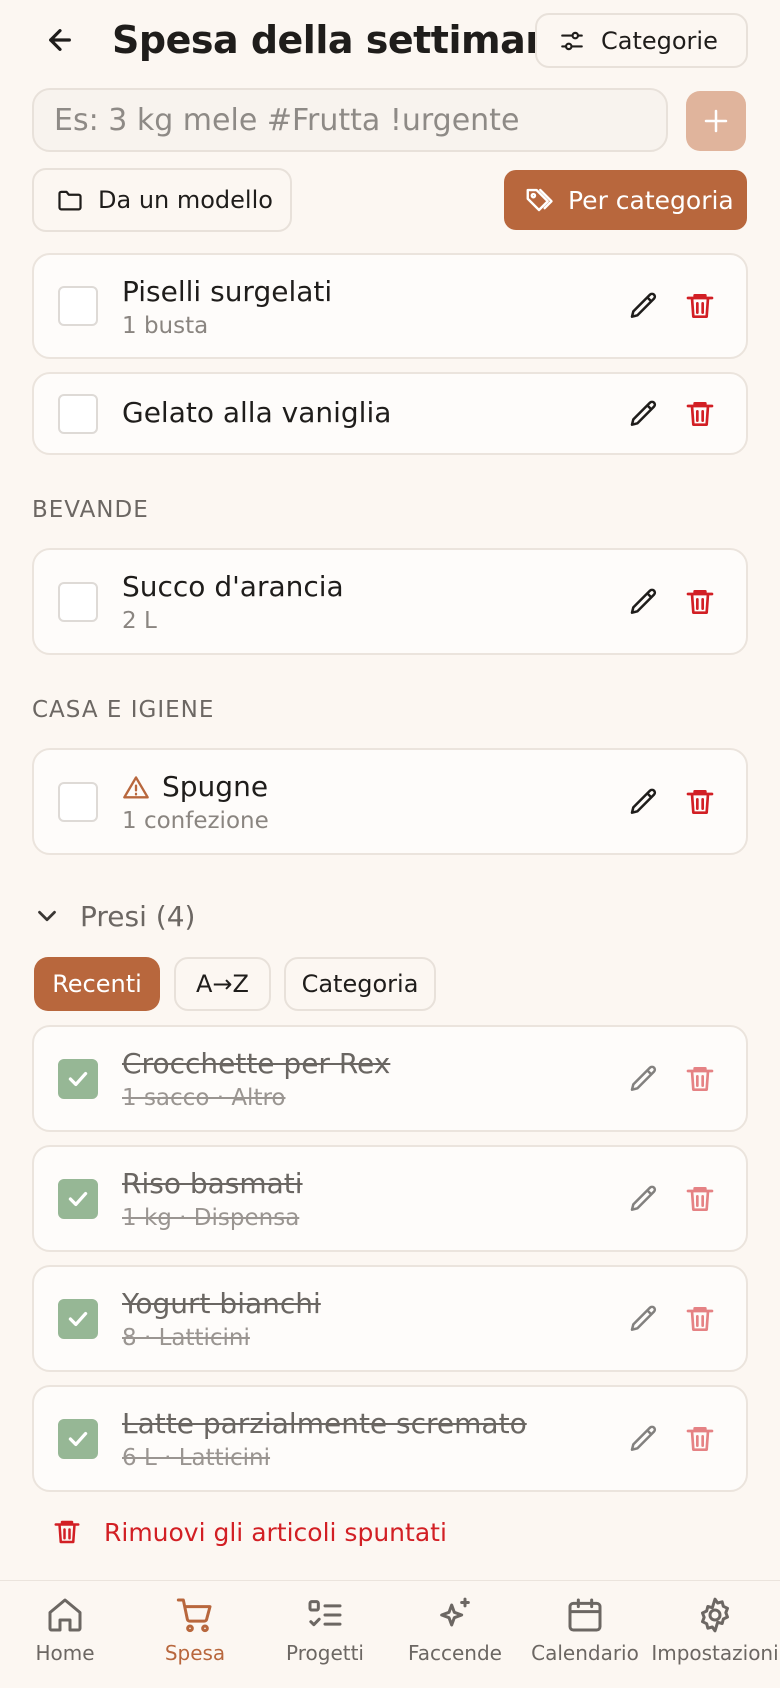  Describe the element at coordinates (97, 984) in the screenshot. I see `sort-chip-recent: Recenti` at that location.